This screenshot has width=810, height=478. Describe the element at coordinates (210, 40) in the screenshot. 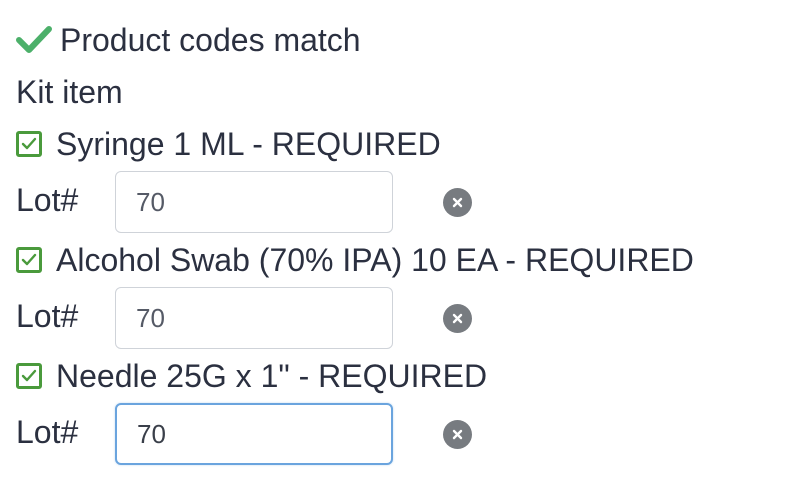

I see `product-match-text: Product codes match` at that location.